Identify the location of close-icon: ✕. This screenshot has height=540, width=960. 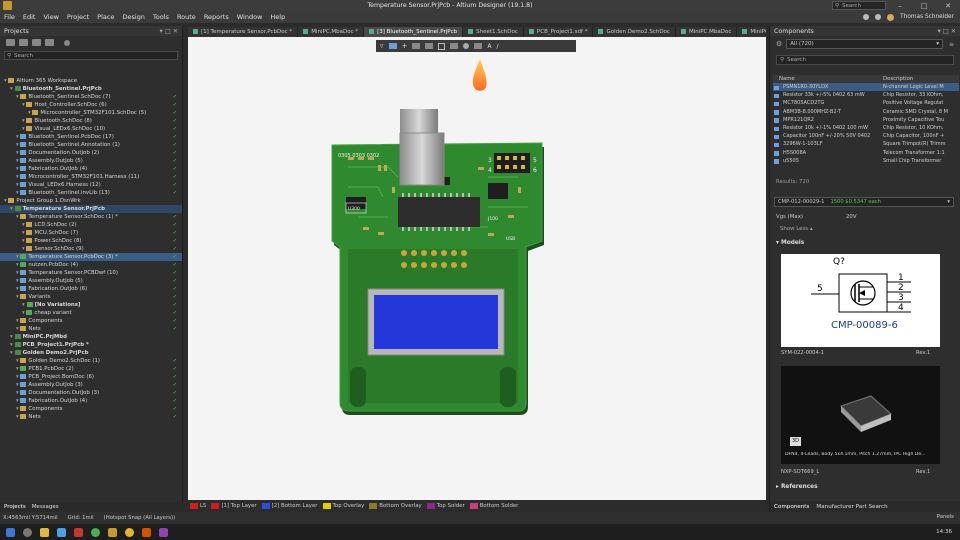
(948, 6).